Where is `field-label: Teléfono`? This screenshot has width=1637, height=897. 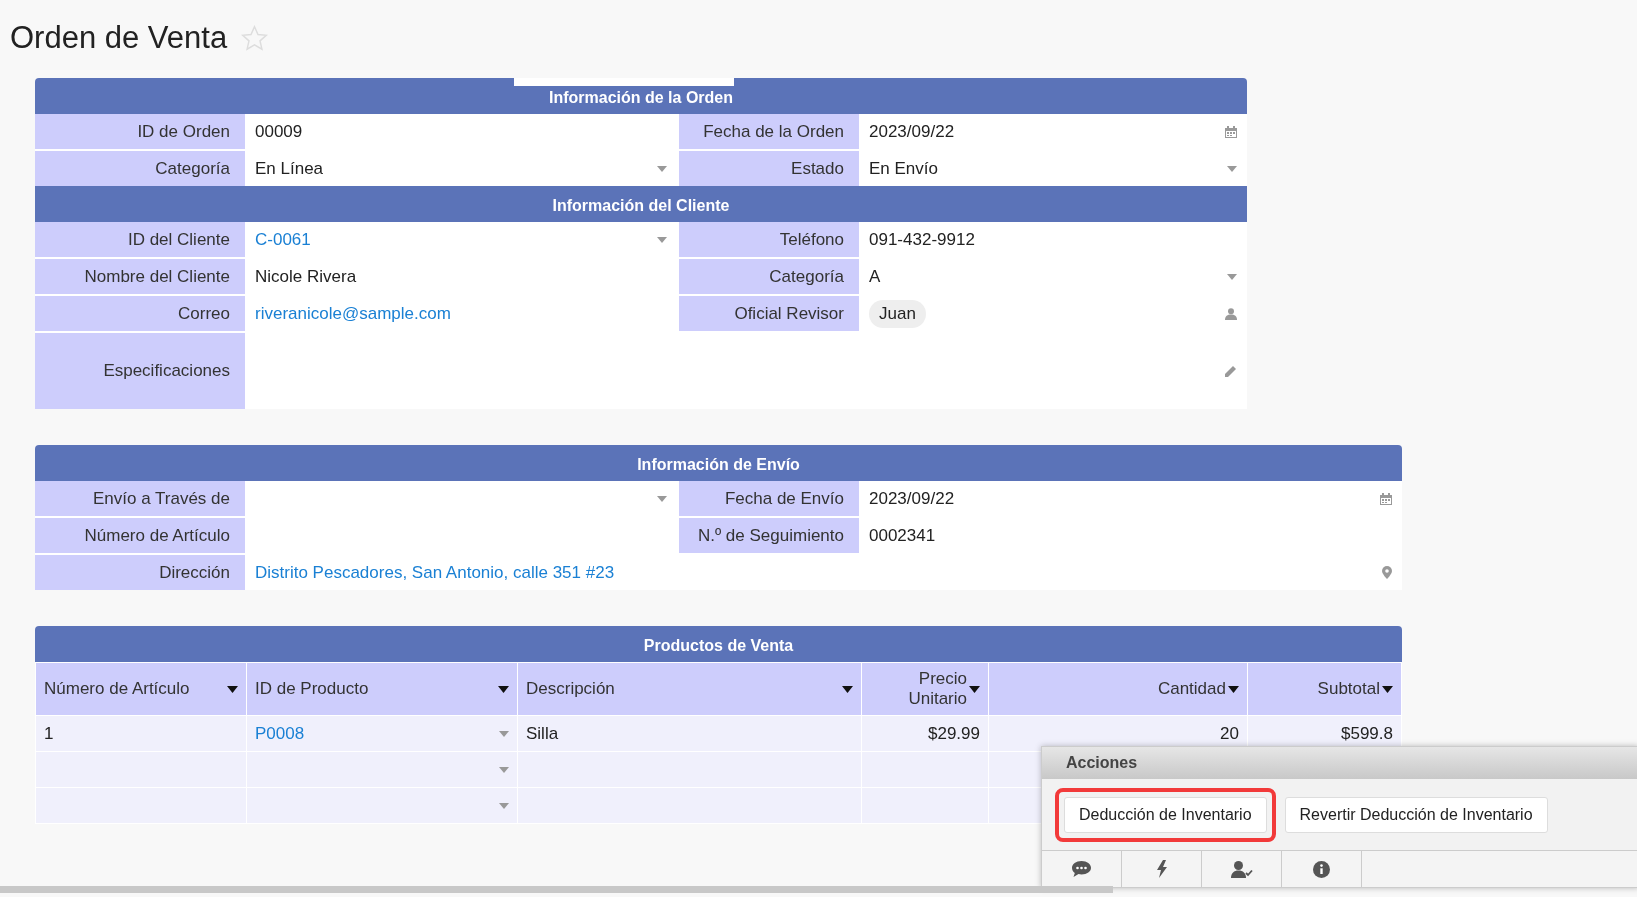 field-label: Teléfono is located at coordinates (769, 239).